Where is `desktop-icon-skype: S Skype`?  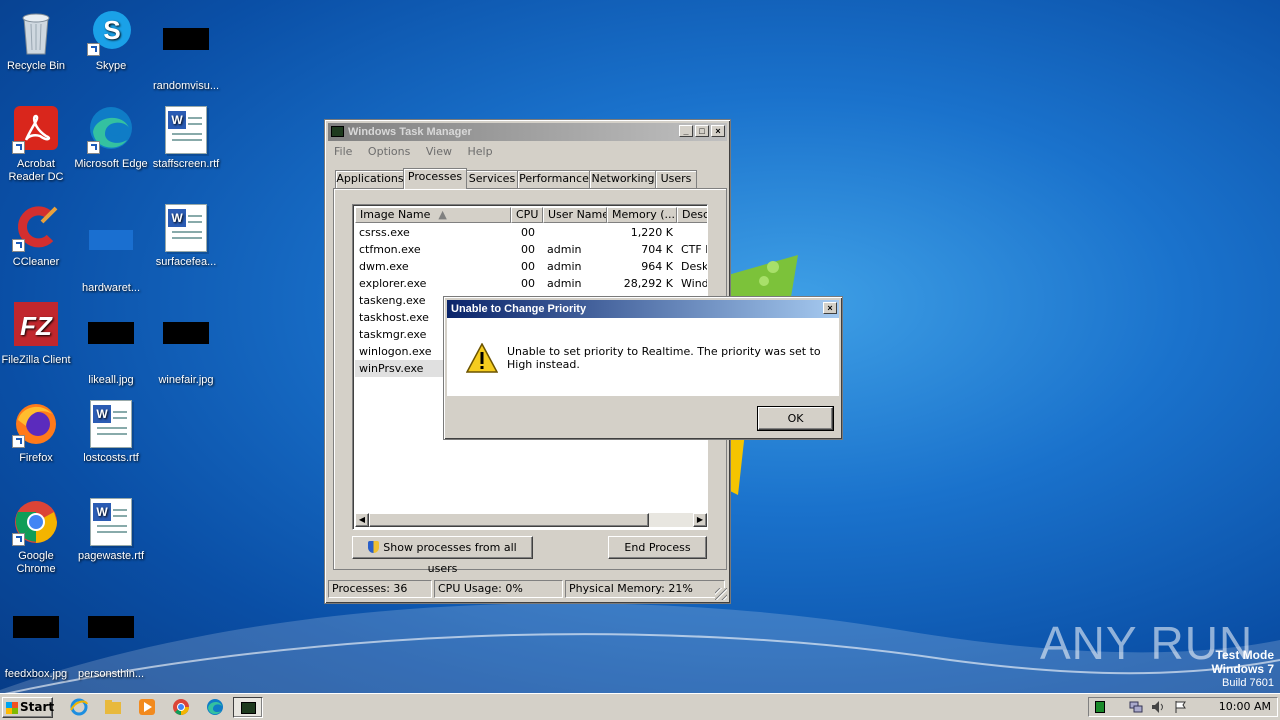
desktop-icon-skype: S Skype is located at coordinates (111, 40).